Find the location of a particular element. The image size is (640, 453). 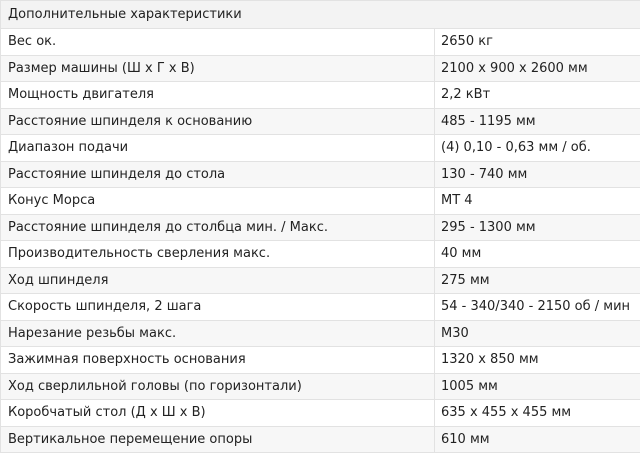

spec-label: Вертикальное перемещение опоры is located at coordinates (217, 439).